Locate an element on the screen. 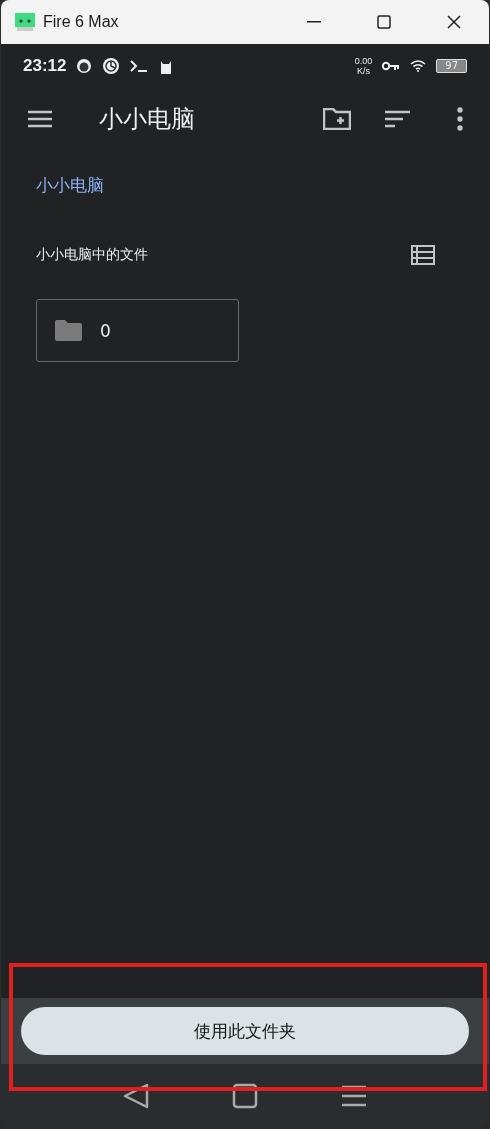 The image size is (490, 1129). status-time: 23:12 is located at coordinates (45, 66).